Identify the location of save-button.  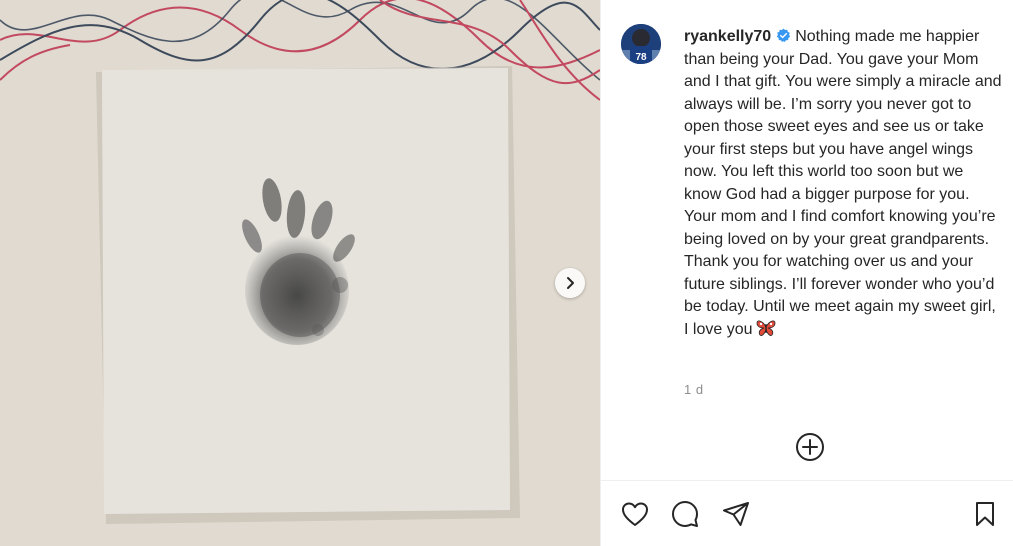
(985, 514).